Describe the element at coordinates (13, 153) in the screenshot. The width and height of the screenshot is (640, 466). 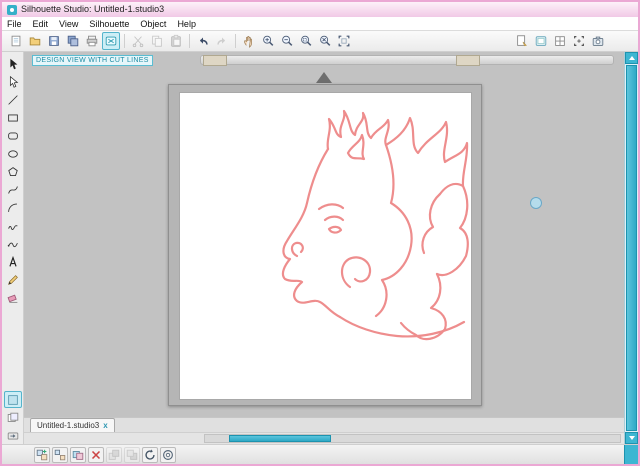
I see `ellipse-tool` at that location.